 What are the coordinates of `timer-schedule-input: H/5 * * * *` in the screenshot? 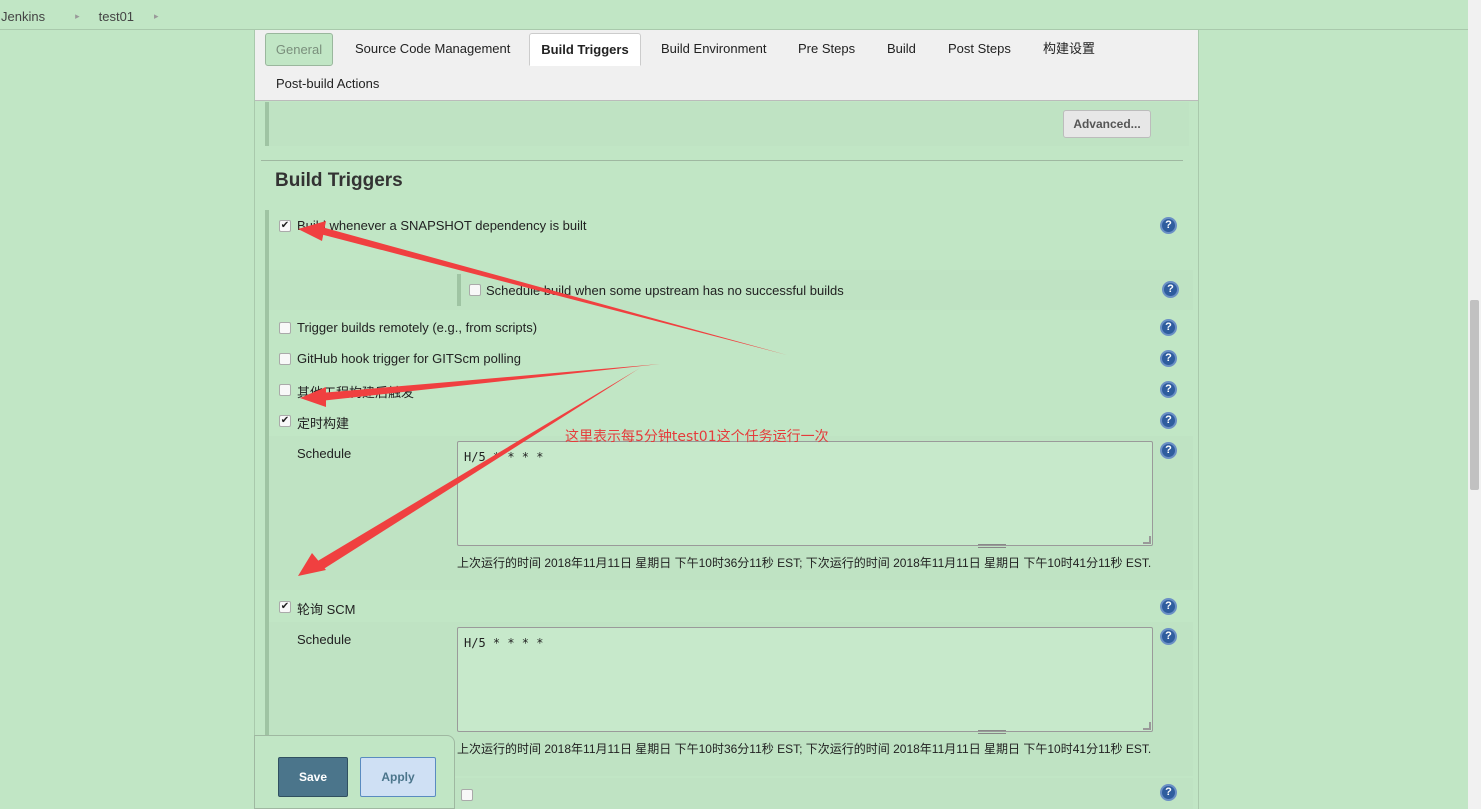 It's located at (805, 494).